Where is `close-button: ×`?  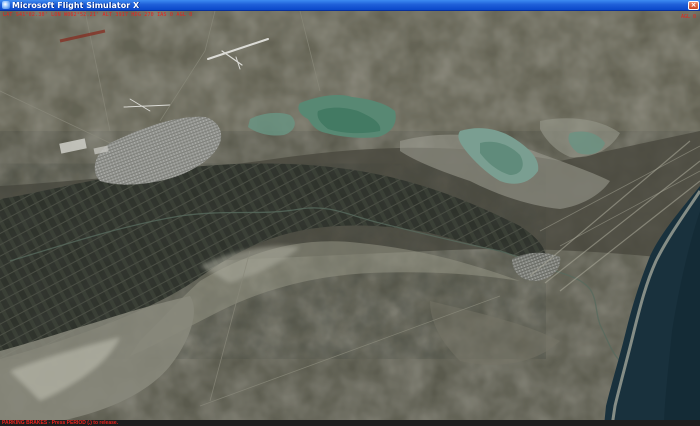 close-button: × is located at coordinates (693, 5).